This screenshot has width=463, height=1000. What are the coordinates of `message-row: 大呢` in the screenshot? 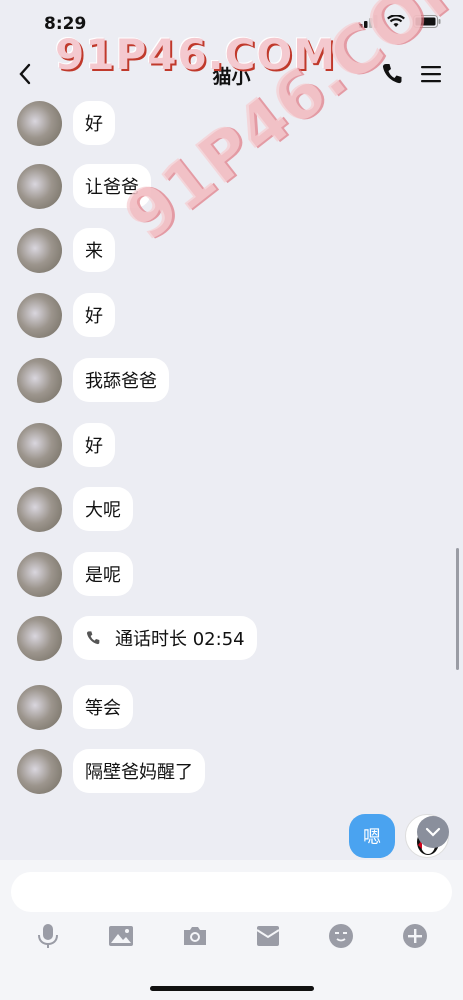 It's located at (75, 509).